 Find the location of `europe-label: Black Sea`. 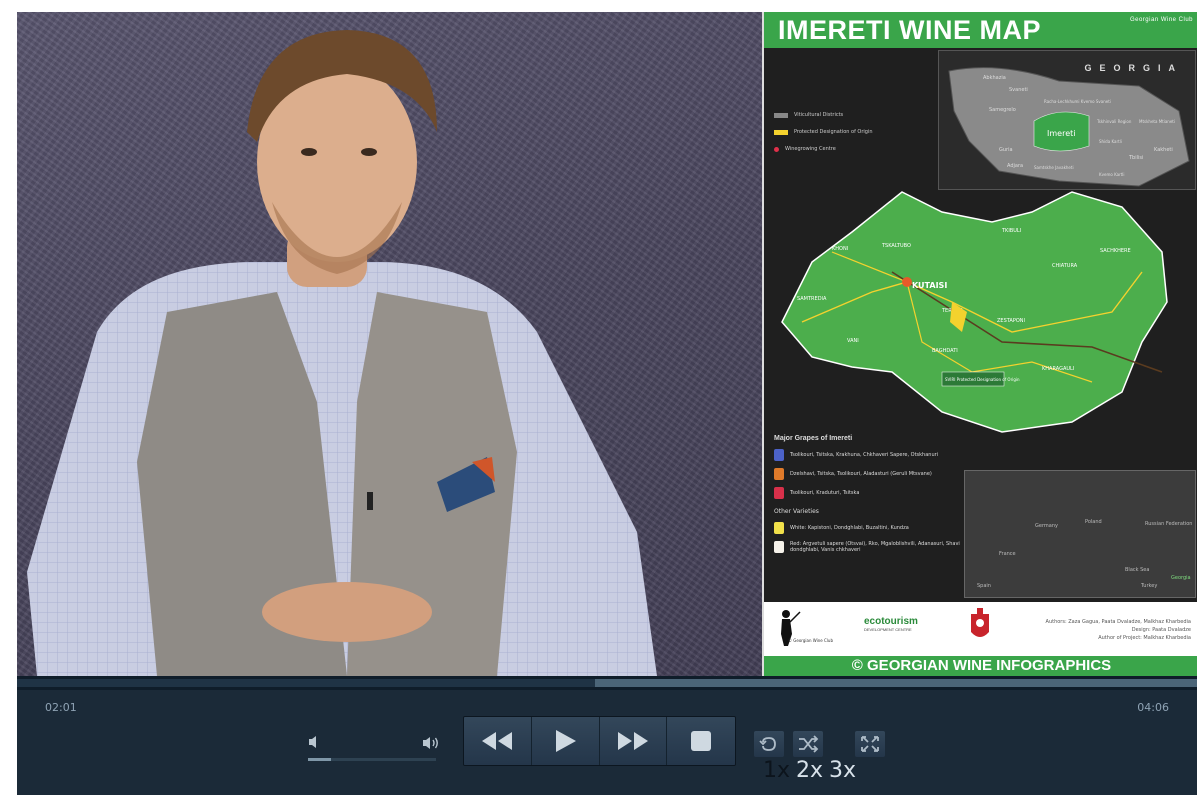

europe-label: Black Sea is located at coordinates (1137, 570).